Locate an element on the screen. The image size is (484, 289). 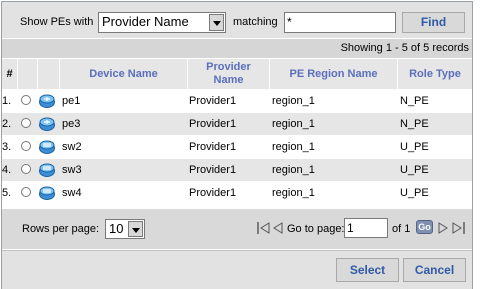
find-button: Find is located at coordinates (433, 22).